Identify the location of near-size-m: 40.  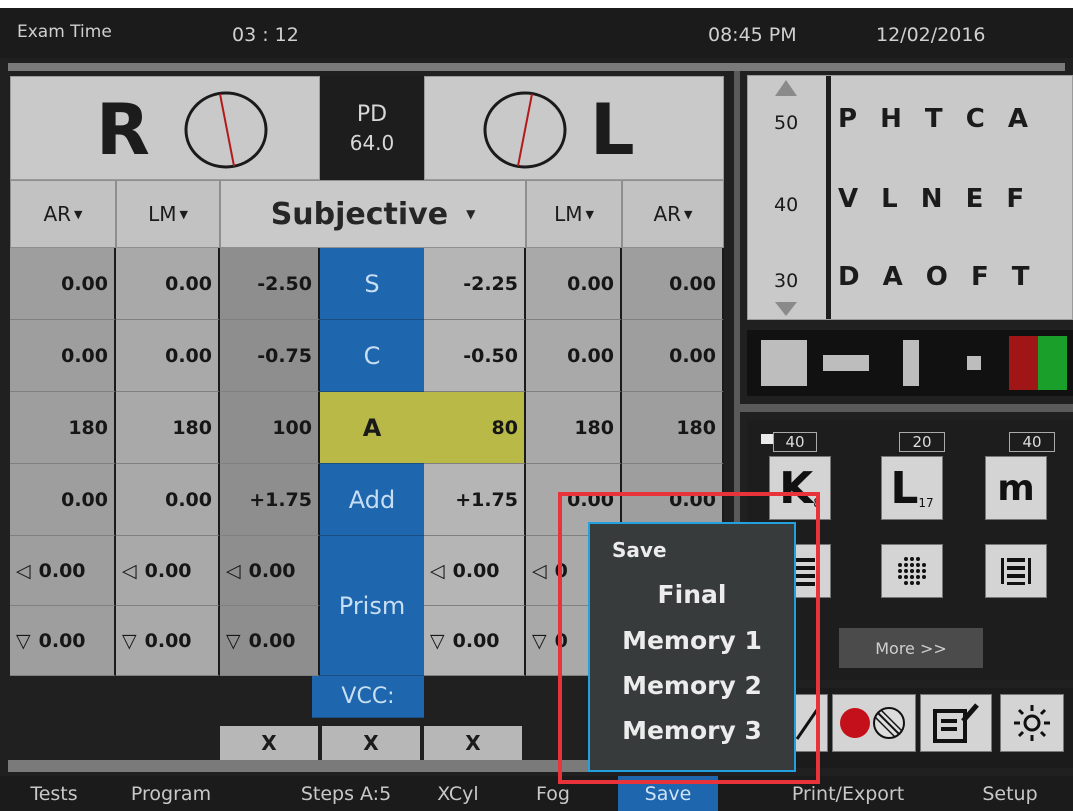
(1032, 442).